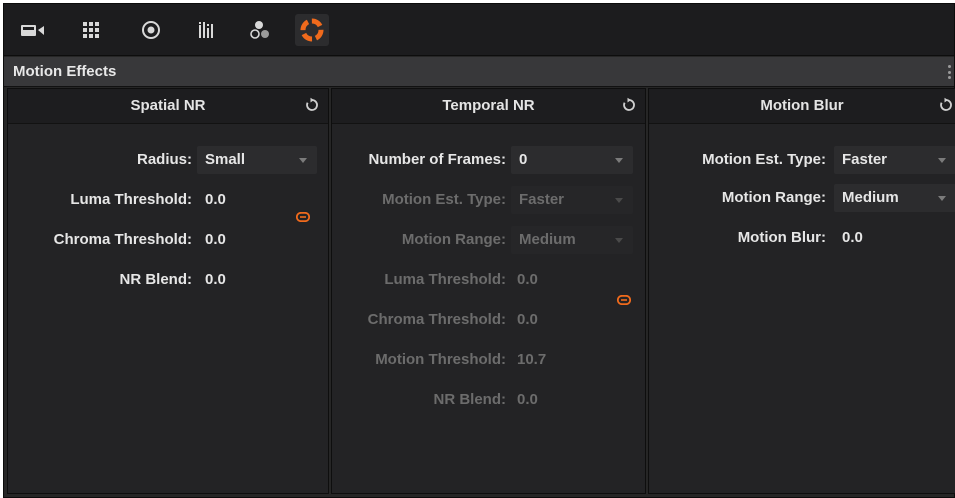 This screenshot has width=955, height=498. Describe the element at coordinates (531, 360) in the screenshot. I see `motion-threshold-value: 10.7` at that location.